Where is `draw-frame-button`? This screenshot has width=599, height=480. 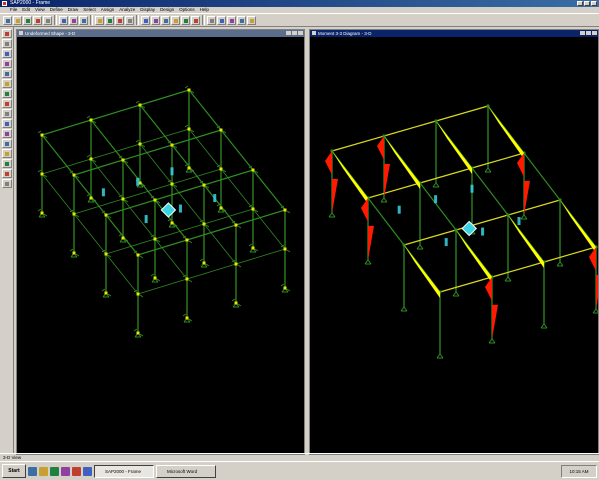
draw-frame-button is located at coordinates (6, 53).